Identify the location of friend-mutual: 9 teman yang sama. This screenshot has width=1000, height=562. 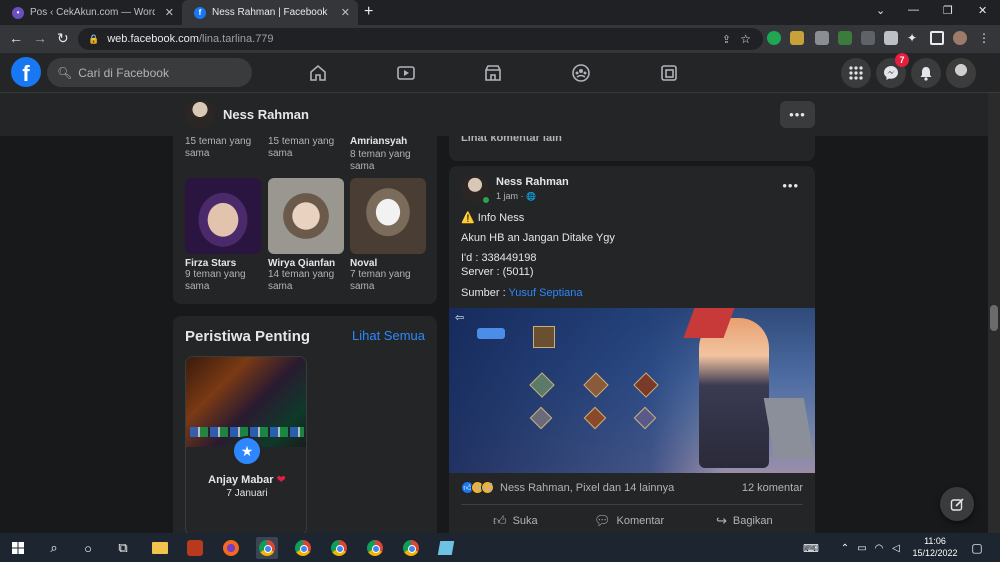
(215, 280).